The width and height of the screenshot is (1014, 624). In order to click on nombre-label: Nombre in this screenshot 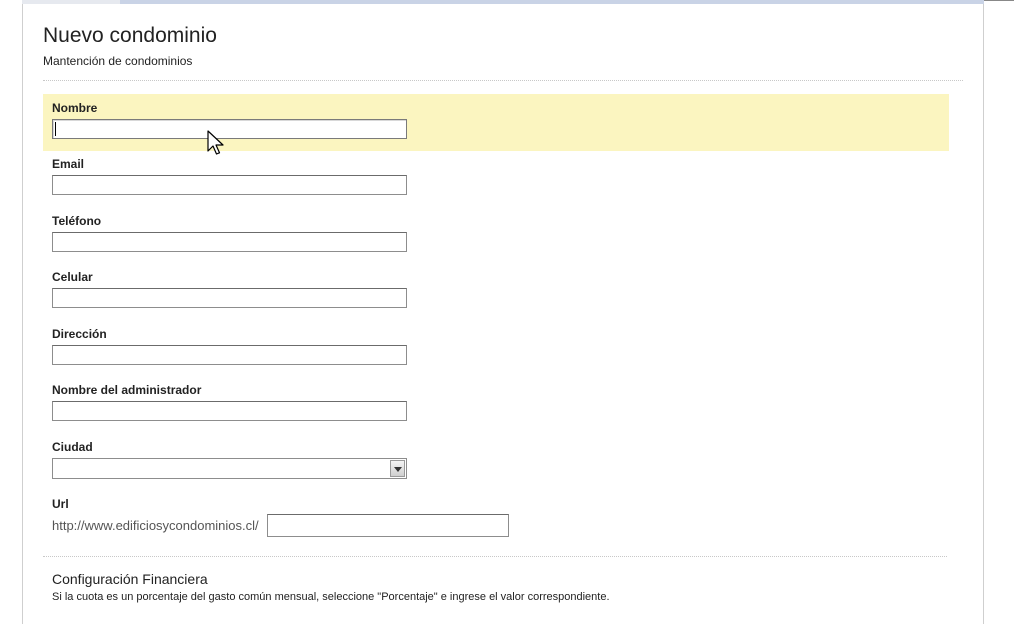, I will do `click(75, 108)`.